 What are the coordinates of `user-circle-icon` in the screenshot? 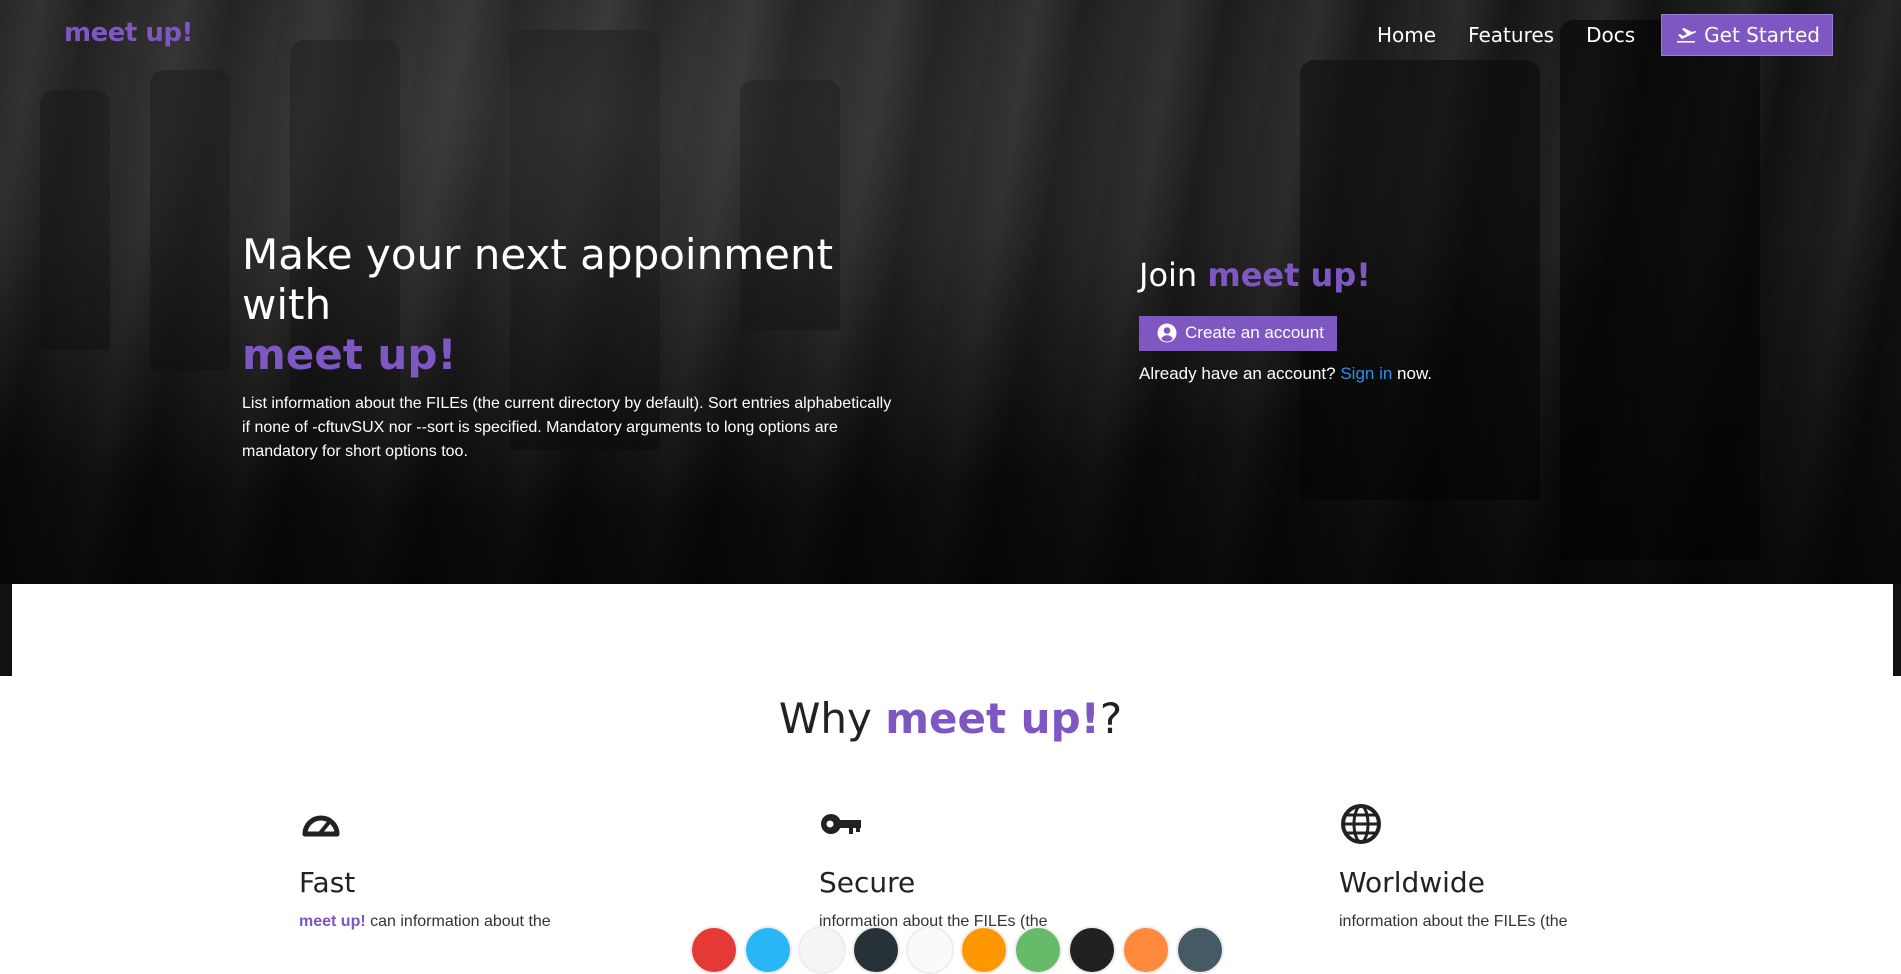 It's located at (1167, 333).